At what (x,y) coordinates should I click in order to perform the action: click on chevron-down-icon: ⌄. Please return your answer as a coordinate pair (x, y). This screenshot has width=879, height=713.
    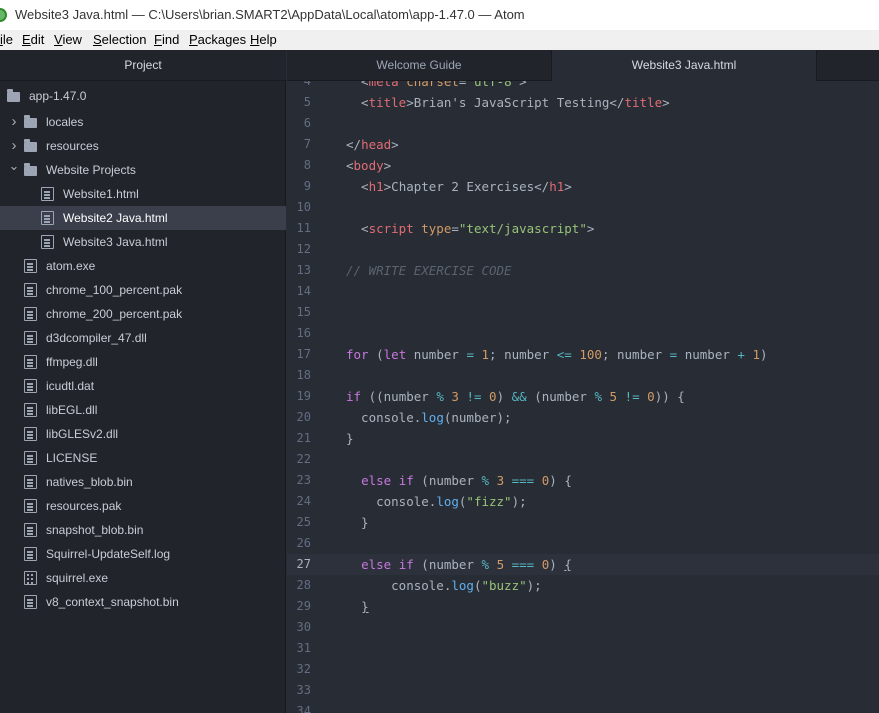
    Looking at the image, I should click on (14, 165).